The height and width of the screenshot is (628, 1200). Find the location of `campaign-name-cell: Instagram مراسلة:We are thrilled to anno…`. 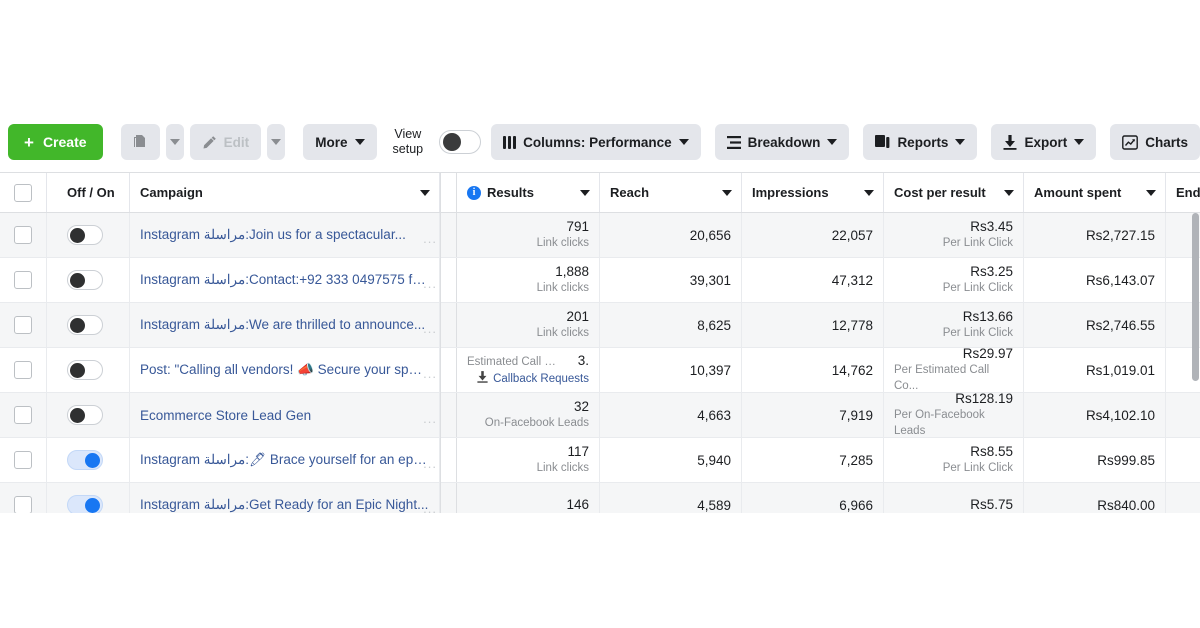

campaign-name-cell: Instagram مراسلة:We are thrilled to anno… is located at coordinates (285, 325).